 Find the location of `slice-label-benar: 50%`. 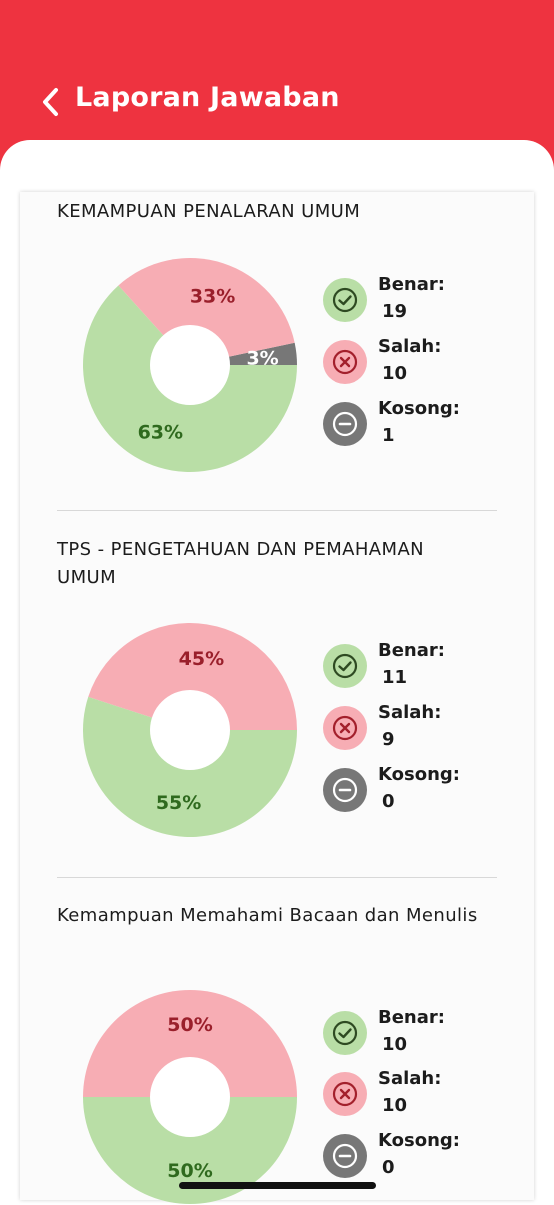

slice-label-benar: 50% is located at coordinates (189, 1171).